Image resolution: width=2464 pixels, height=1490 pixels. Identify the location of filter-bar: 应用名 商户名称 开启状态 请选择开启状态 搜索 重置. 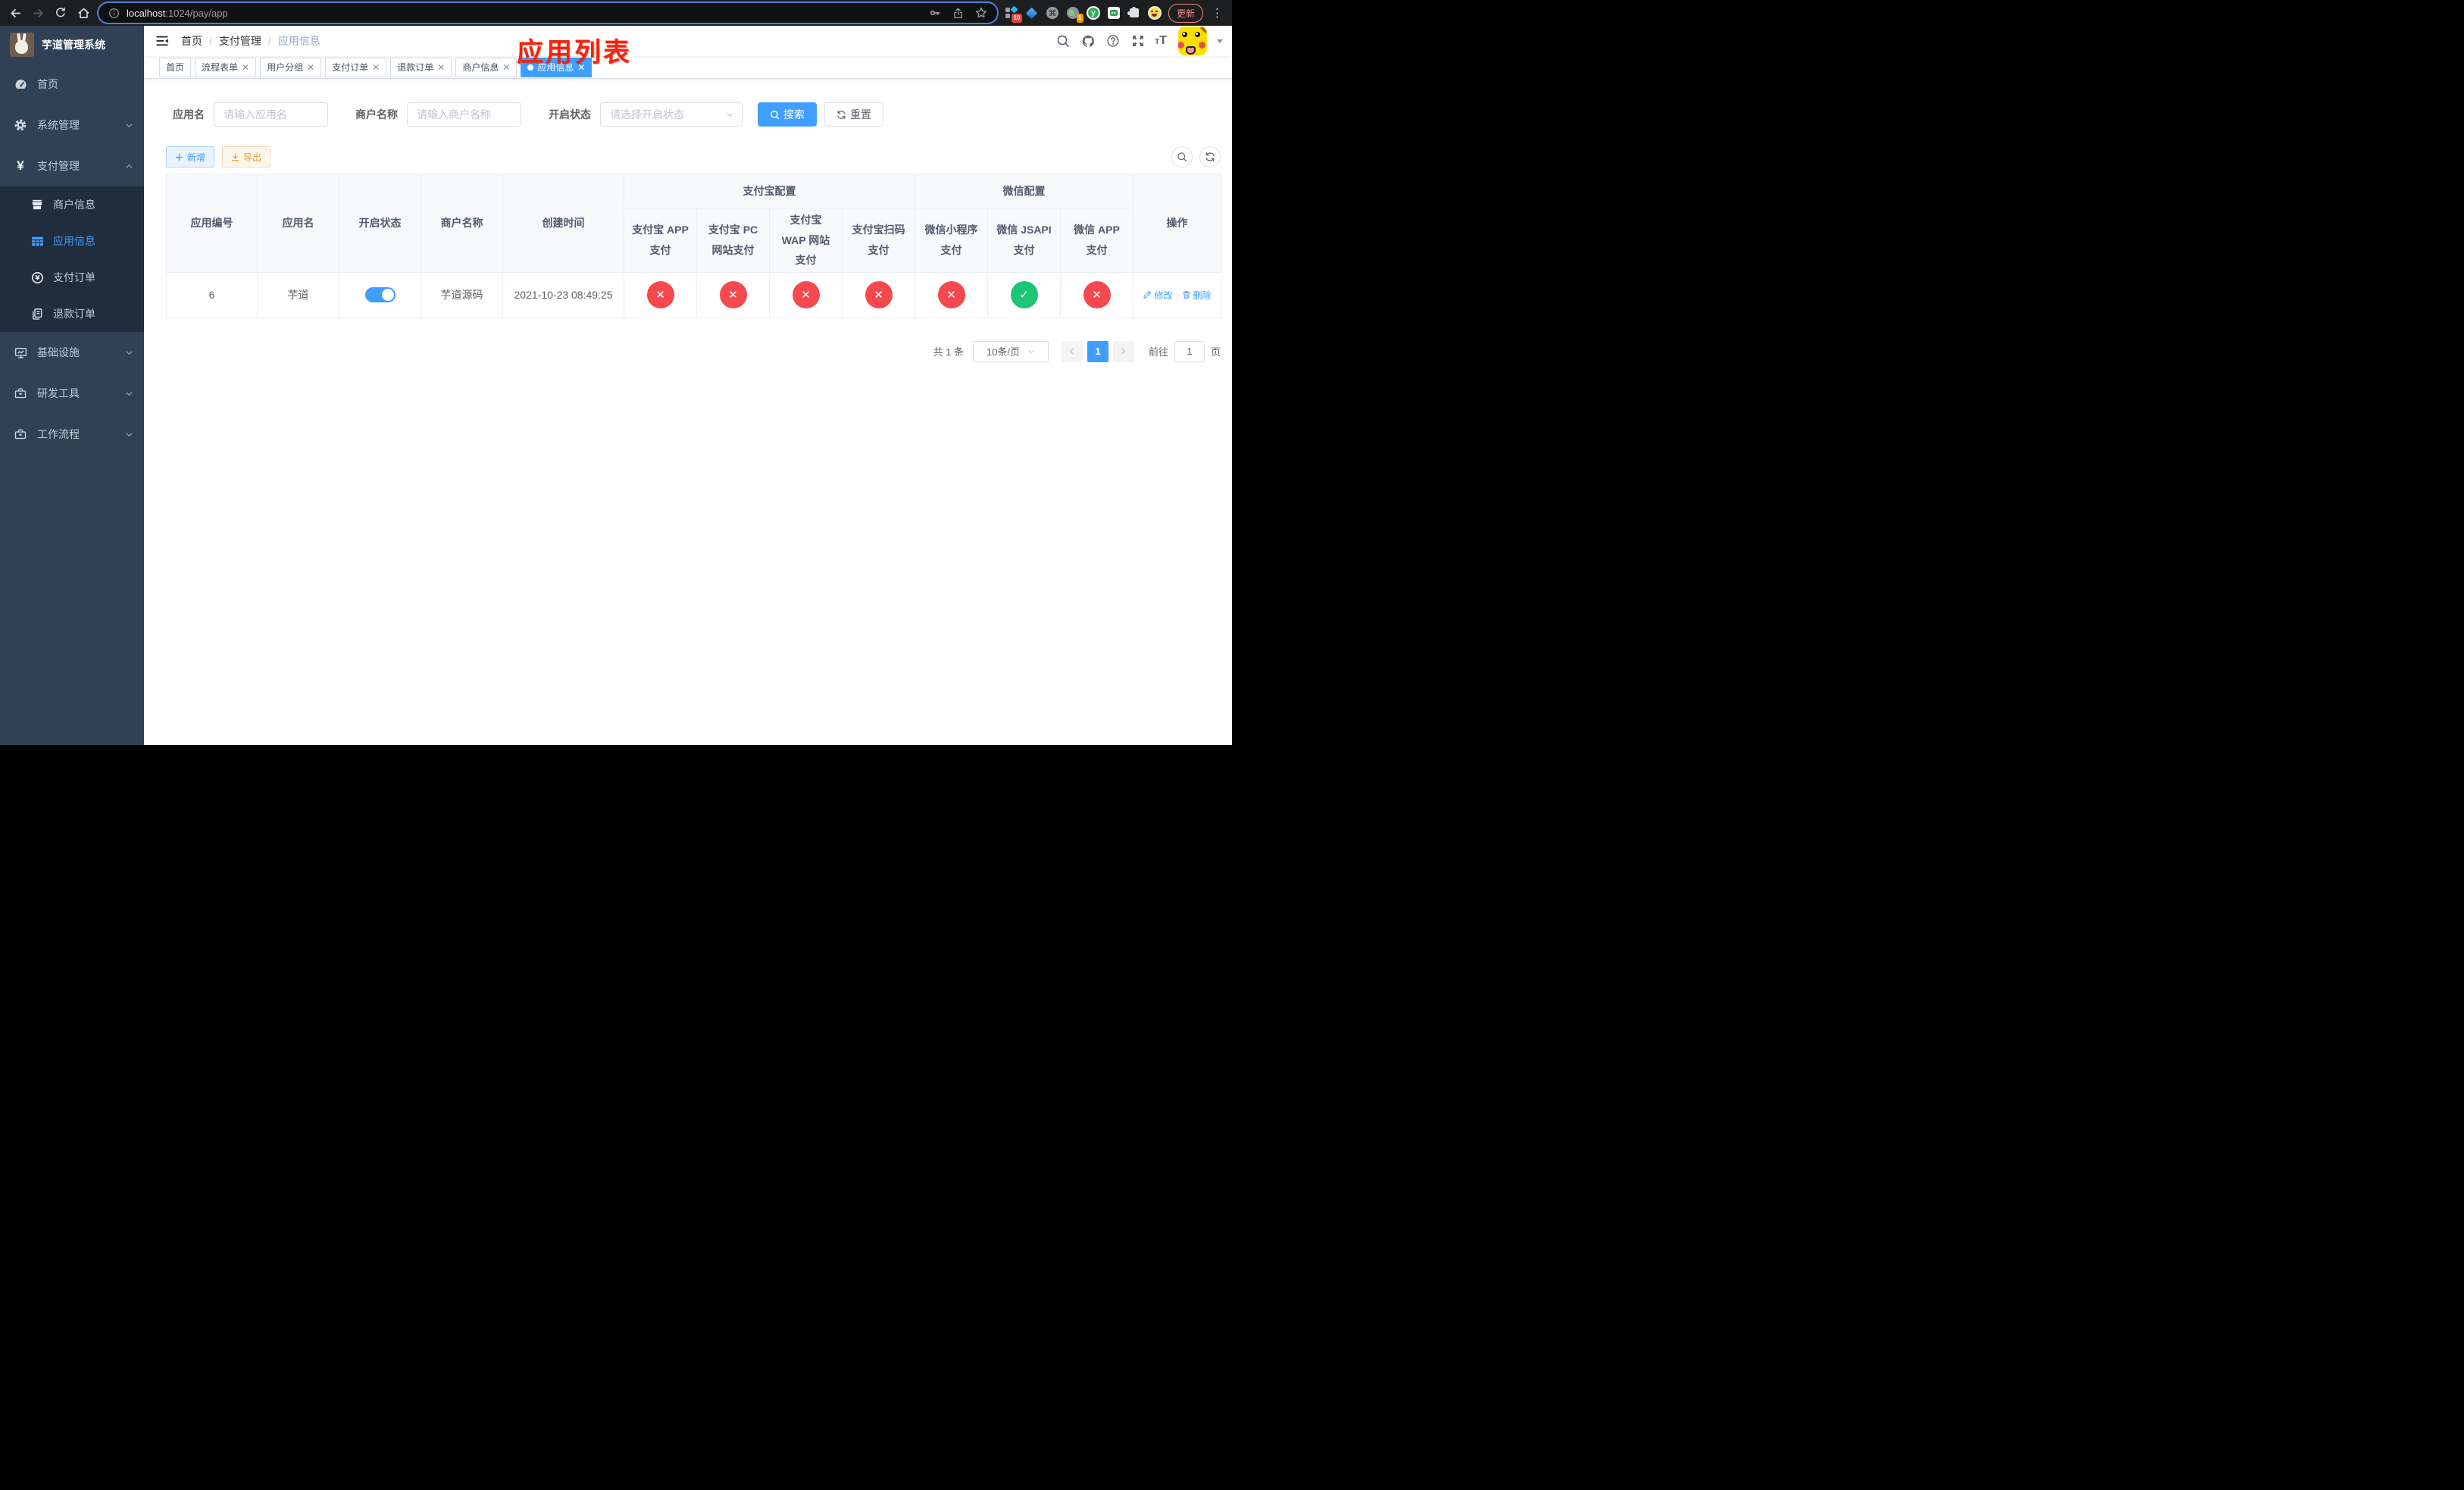
(697, 114).